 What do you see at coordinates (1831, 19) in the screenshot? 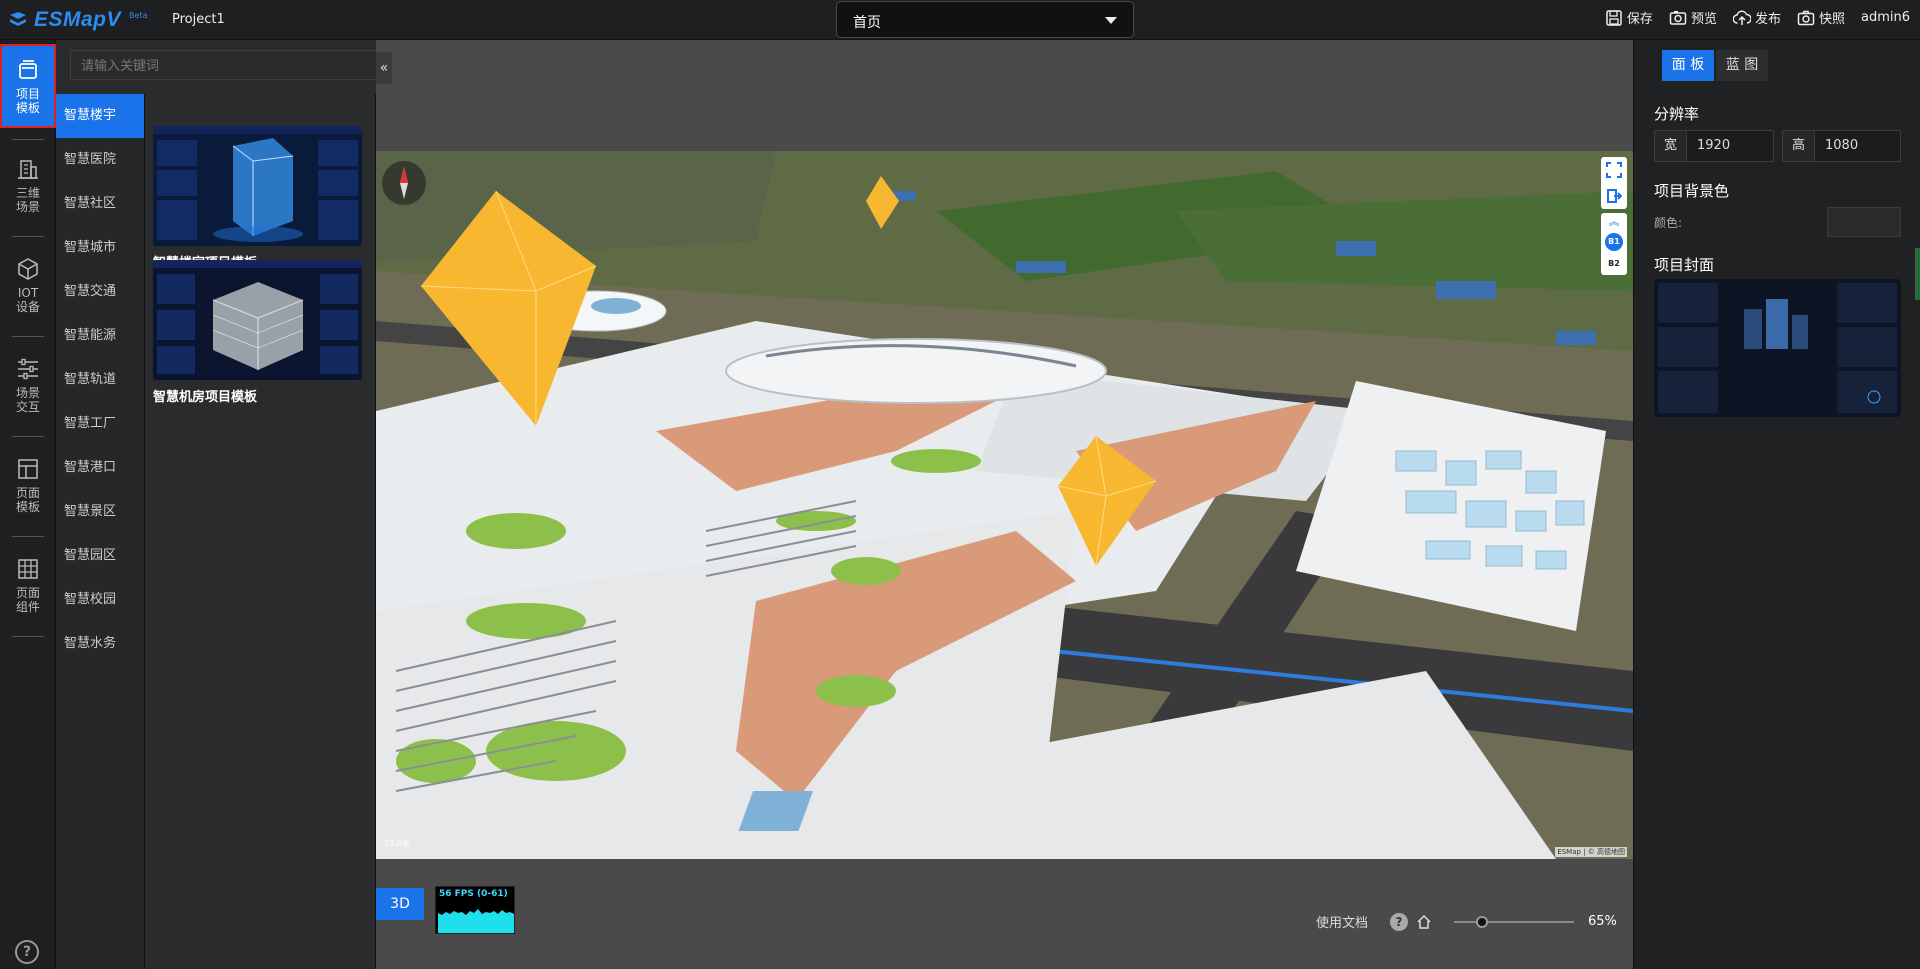
I see `snapshot-label: 快照` at bounding box center [1831, 19].